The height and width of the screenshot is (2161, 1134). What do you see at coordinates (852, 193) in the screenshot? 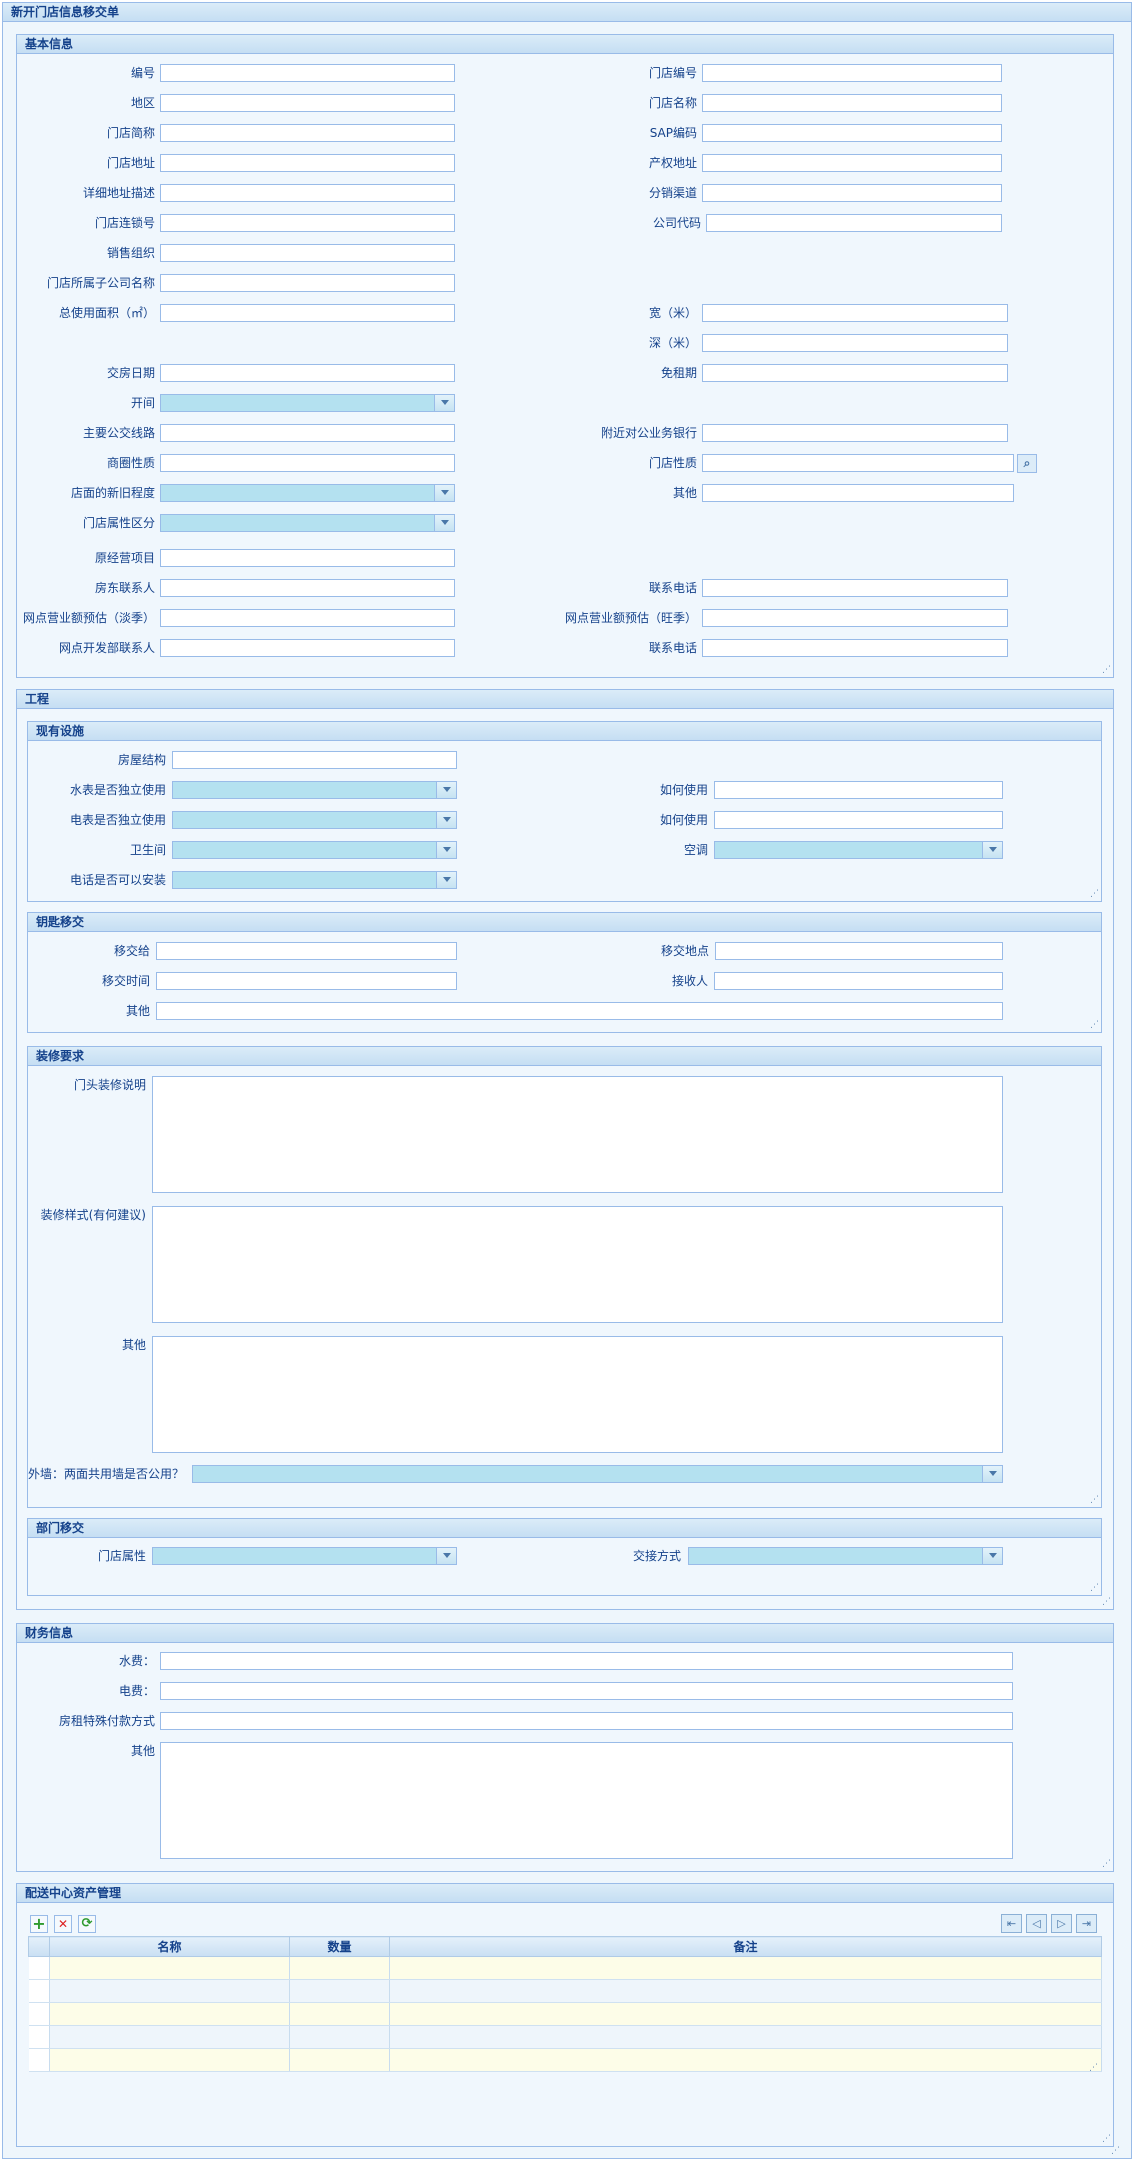
I see `channel-input` at bounding box center [852, 193].